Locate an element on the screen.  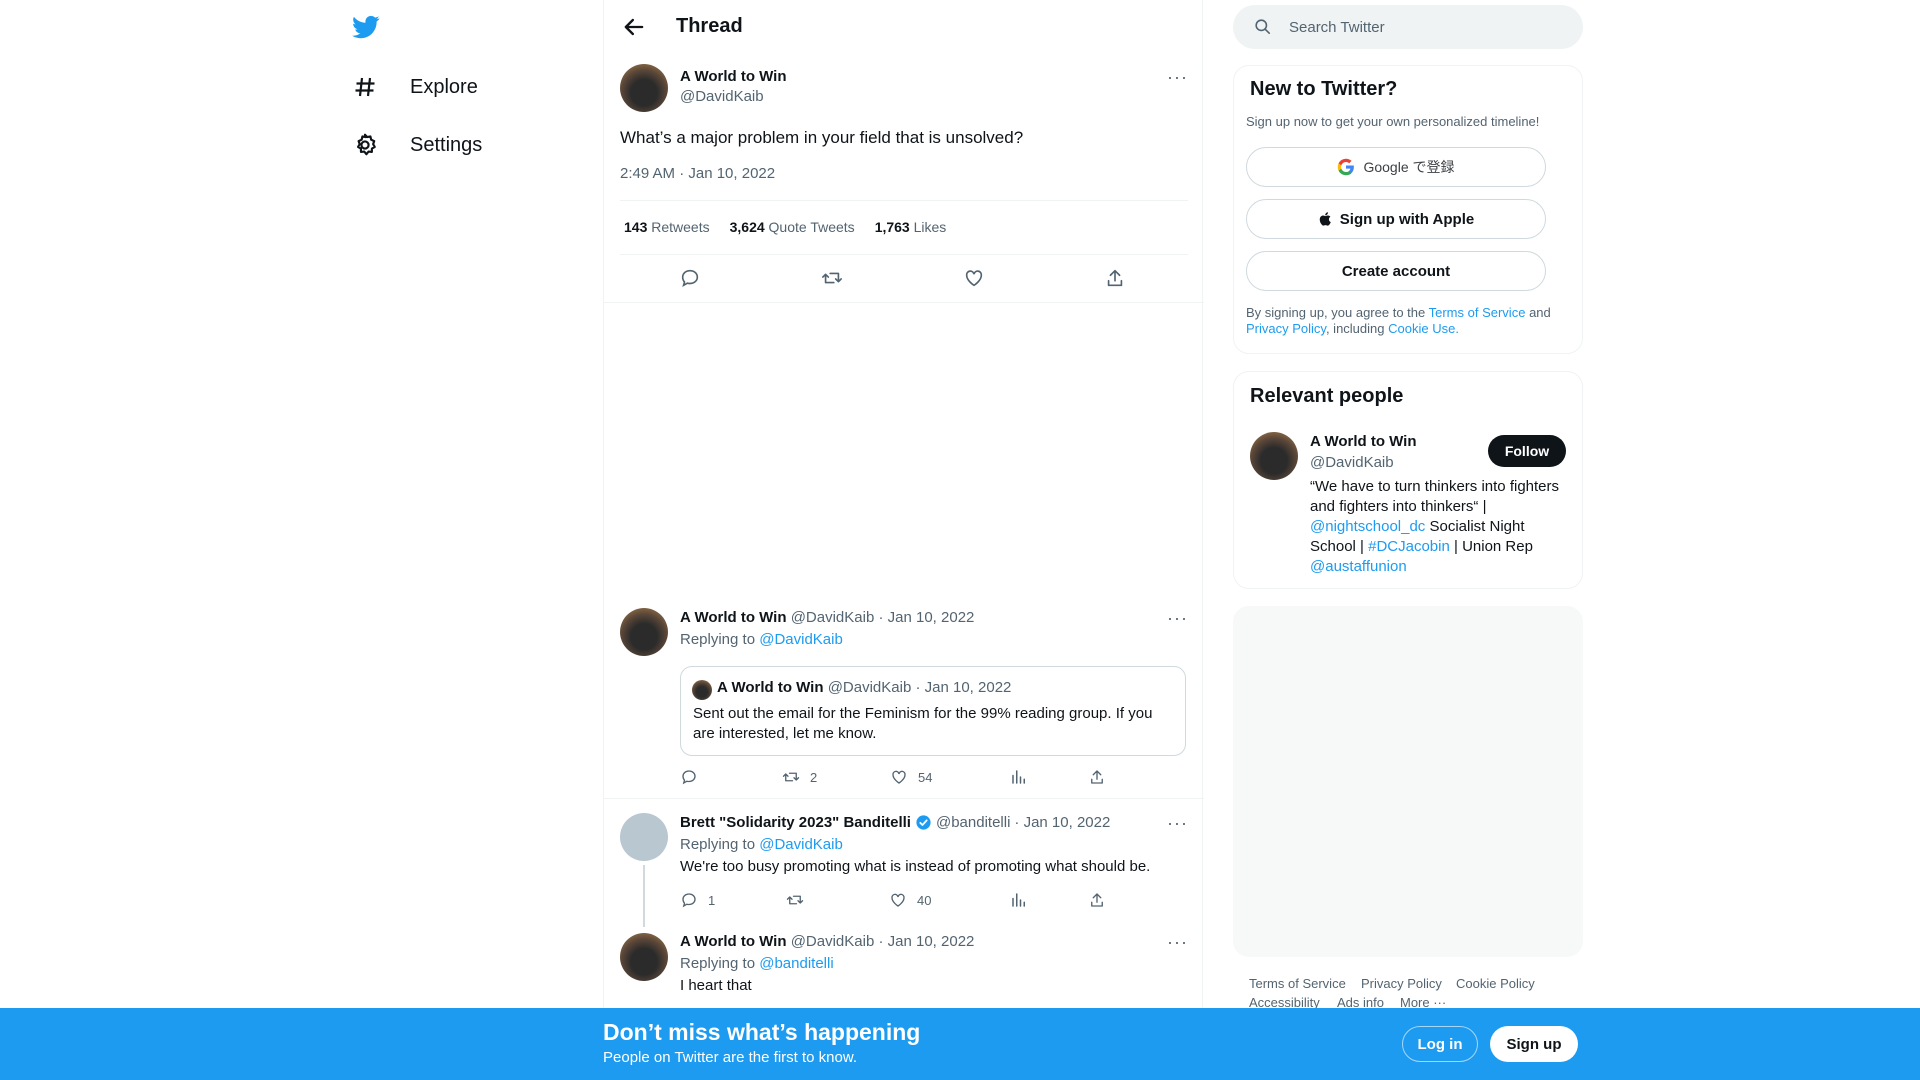
page-title: Thread is located at coordinates (709, 26).